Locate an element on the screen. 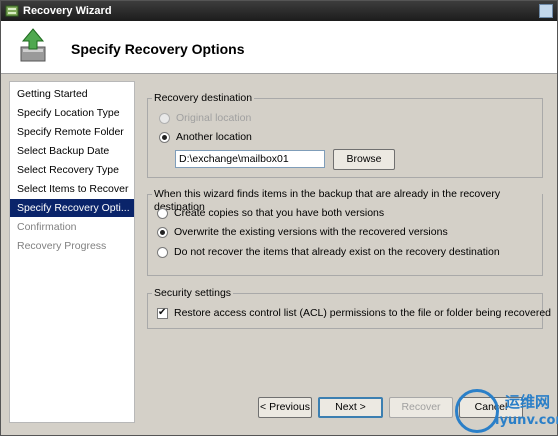  previous-button: < Previous is located at coordinates (285, 407).